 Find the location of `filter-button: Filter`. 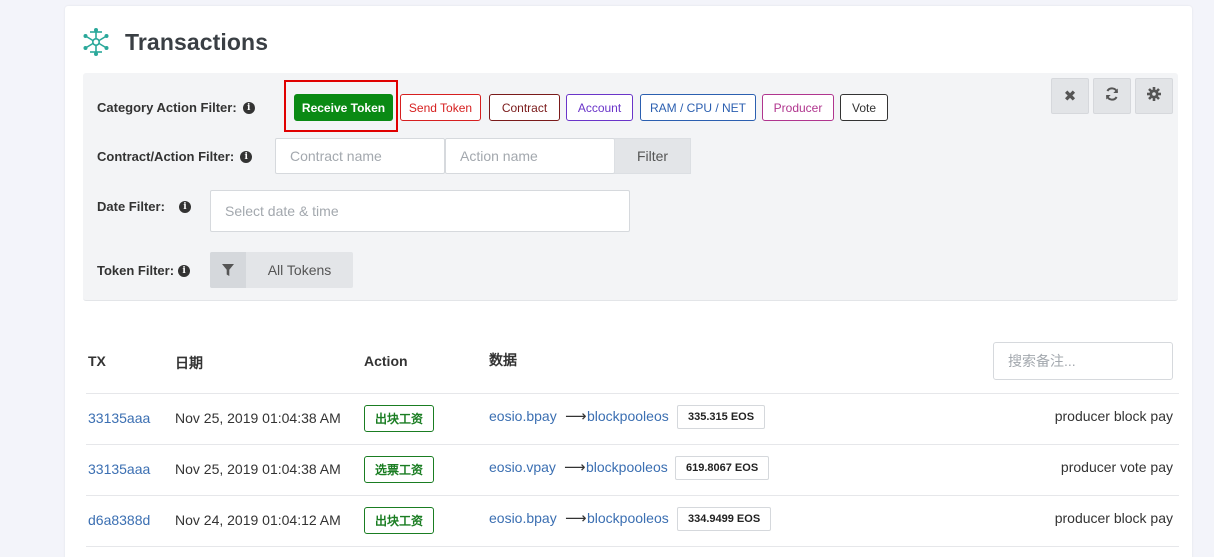

filter-button: Filter is located at coordinates (652, 156).